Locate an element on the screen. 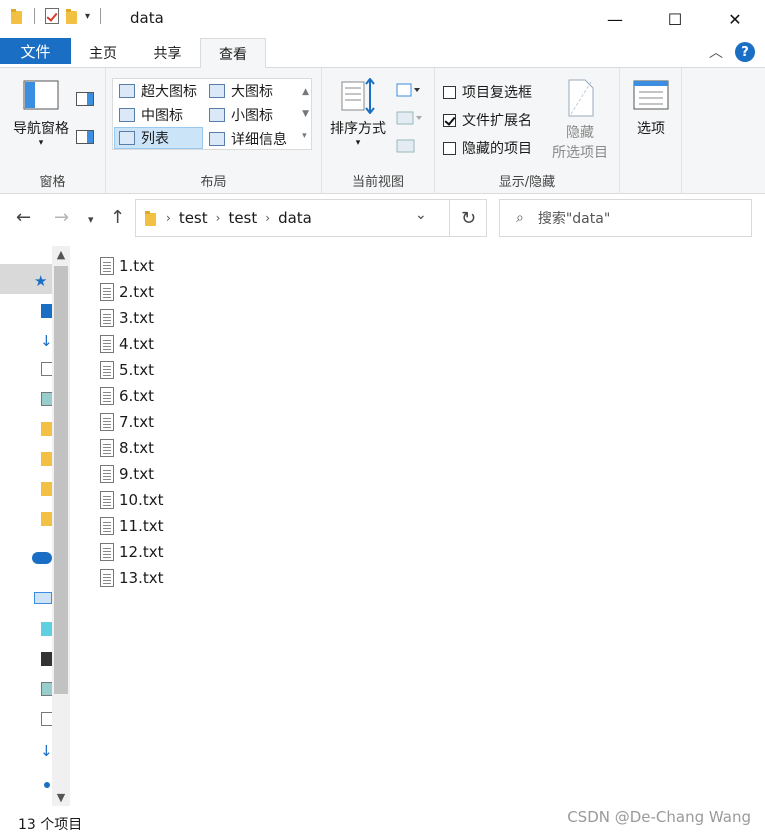  layout-extra-large-icons: 超大图标 is located at coordinates (160, 91).